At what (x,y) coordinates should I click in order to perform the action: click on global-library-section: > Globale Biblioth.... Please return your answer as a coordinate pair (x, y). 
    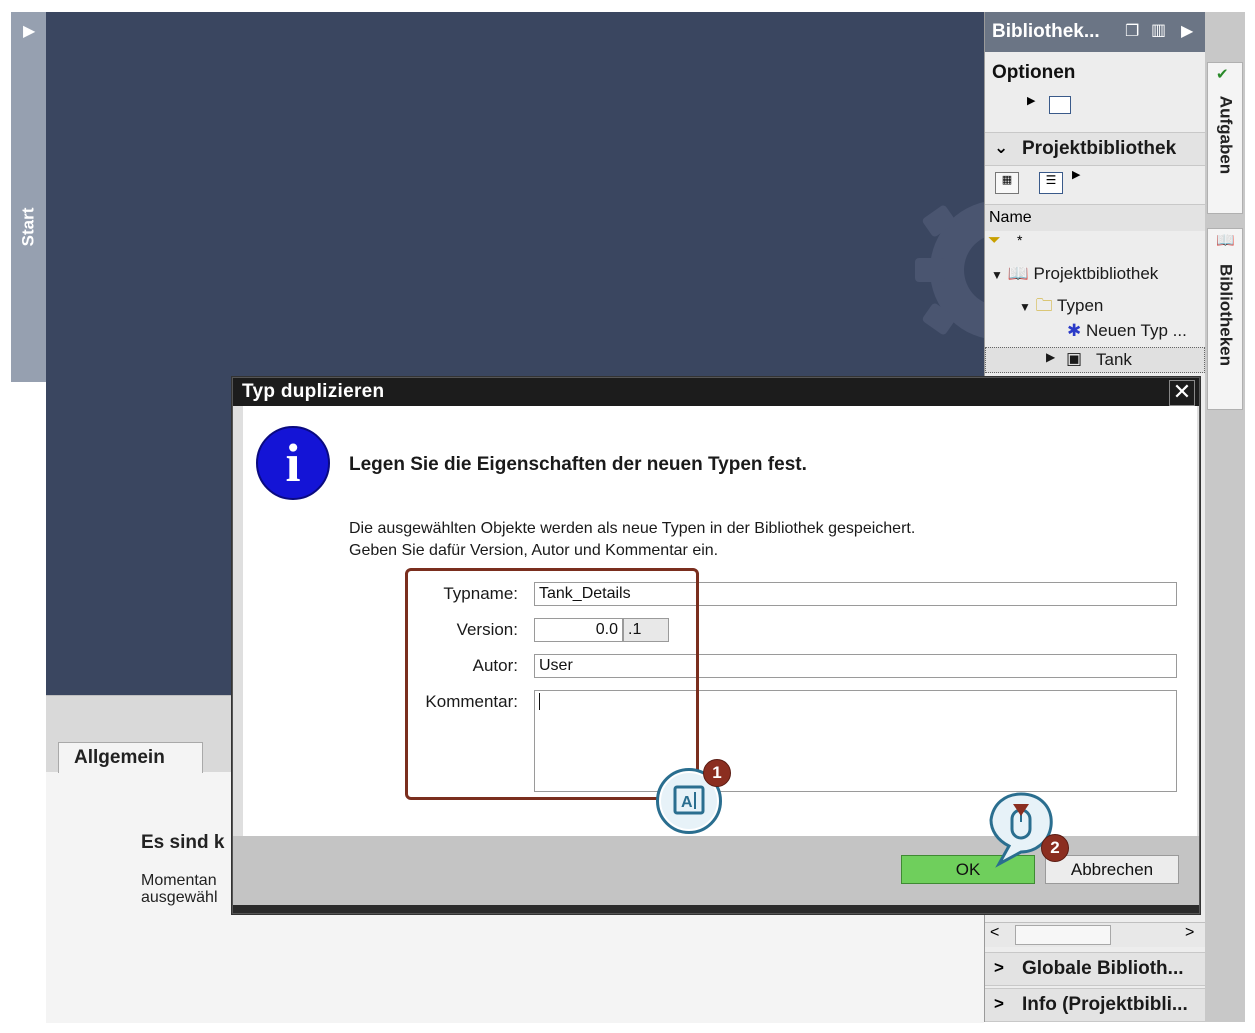
    Looking at the image, I should click on (1095, 969).